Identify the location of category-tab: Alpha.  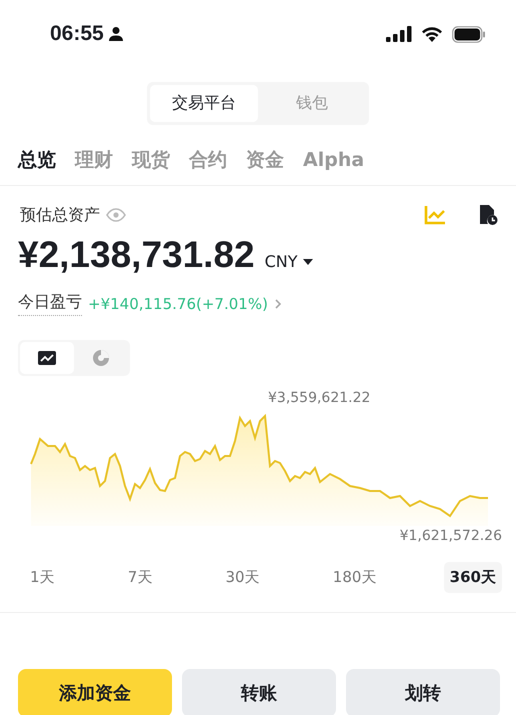
(333, 160).